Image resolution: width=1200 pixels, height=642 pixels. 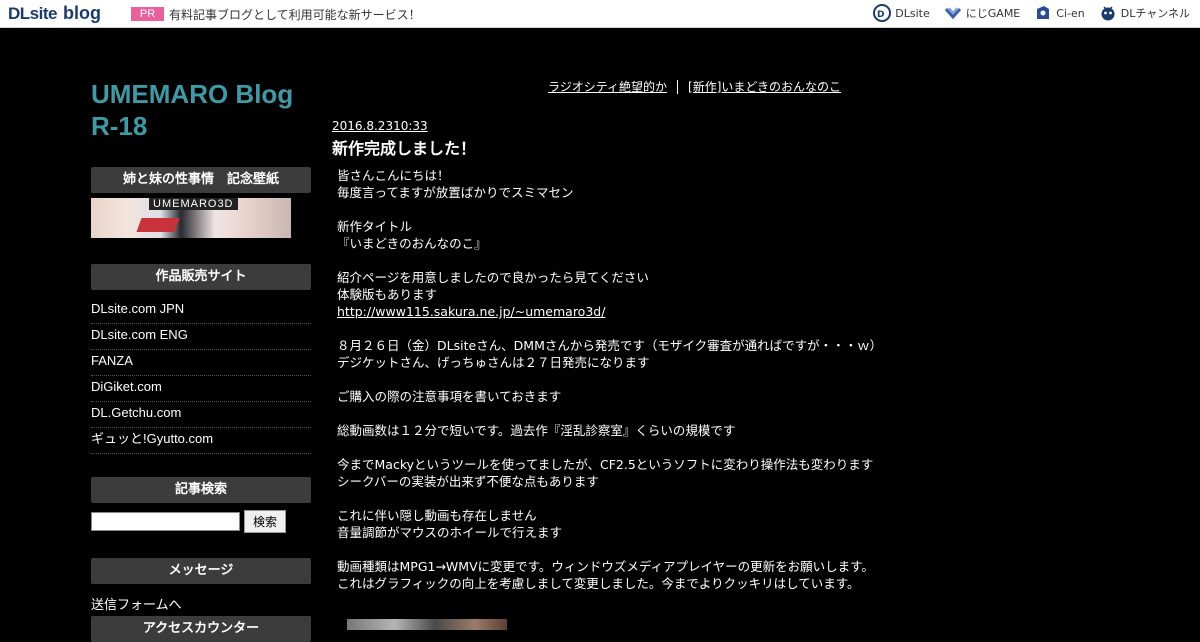 I want to click on post-url-line: http://www115.sakura.ne.jp/~umemaro3d/, so click(x=627, y=311).